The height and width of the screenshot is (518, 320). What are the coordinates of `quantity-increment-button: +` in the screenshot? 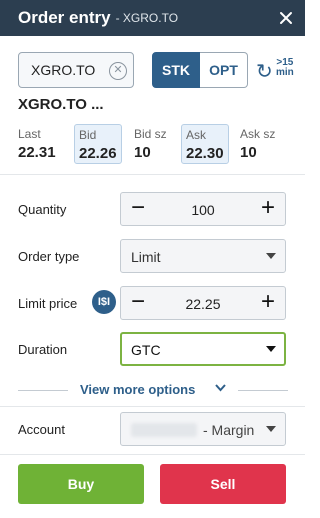 It's located at (268, 209).